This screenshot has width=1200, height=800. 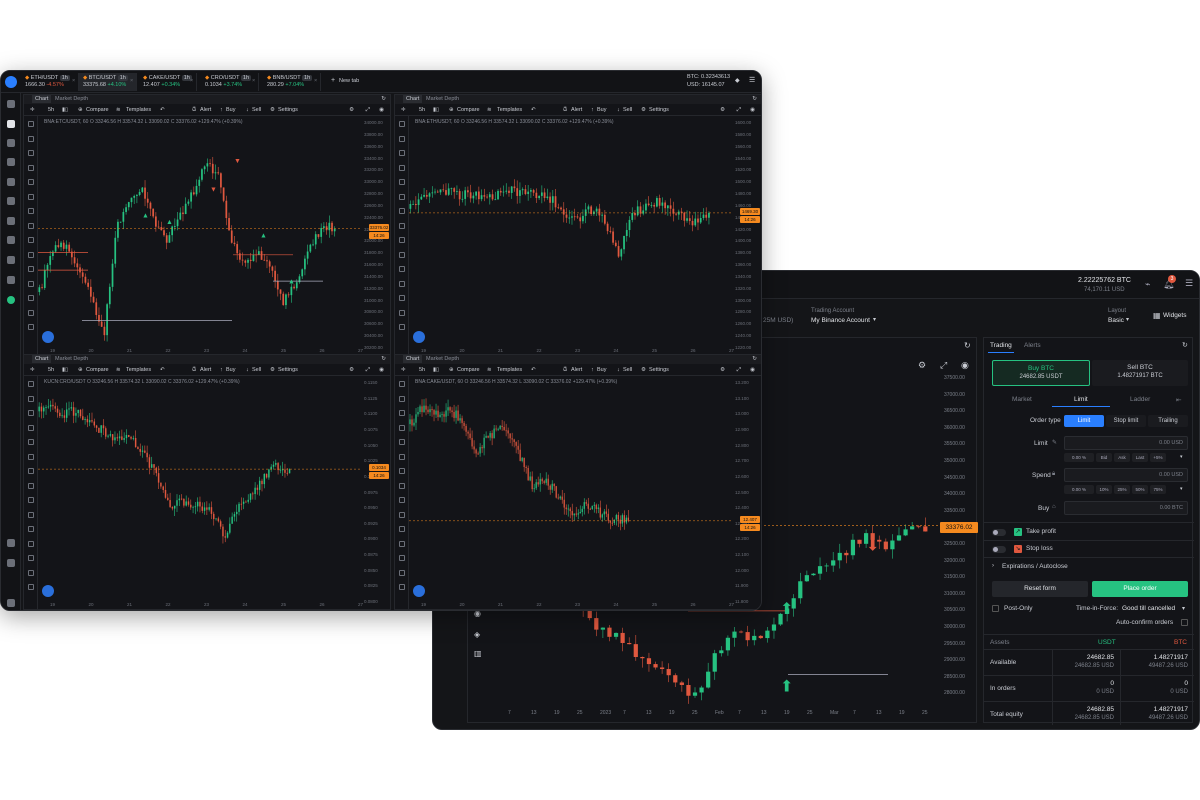 What do you see at coordinates (1140, 399) in the screenshot?
I see `tab-ladder: Ladder` at bounding box center [1140, 399].